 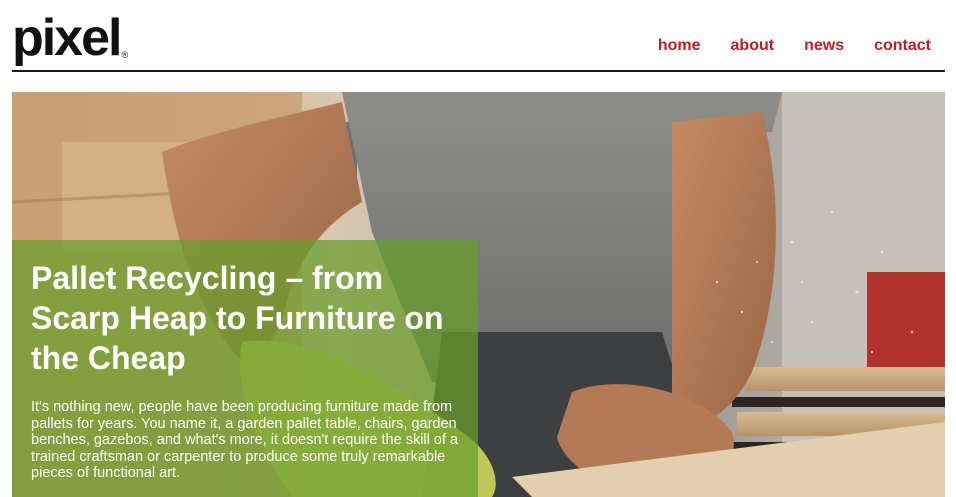 I want to click on wood-plank, so click(x=846, y=379).